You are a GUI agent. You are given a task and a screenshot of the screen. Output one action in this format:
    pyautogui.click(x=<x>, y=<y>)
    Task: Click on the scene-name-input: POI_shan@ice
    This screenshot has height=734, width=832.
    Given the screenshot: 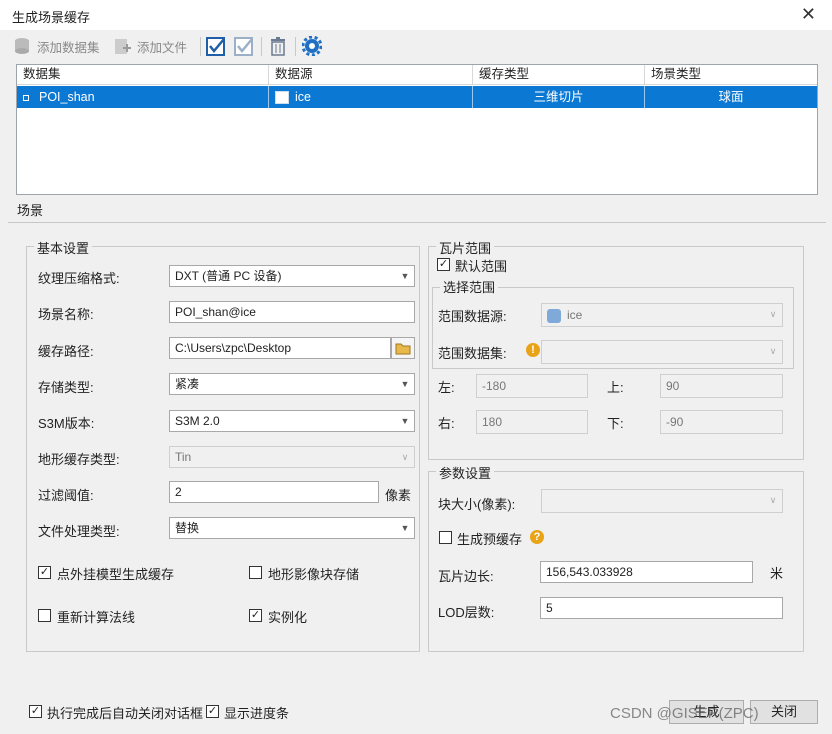 What is the action you would take?
    pyautogui.click(x=292, y=312)
    